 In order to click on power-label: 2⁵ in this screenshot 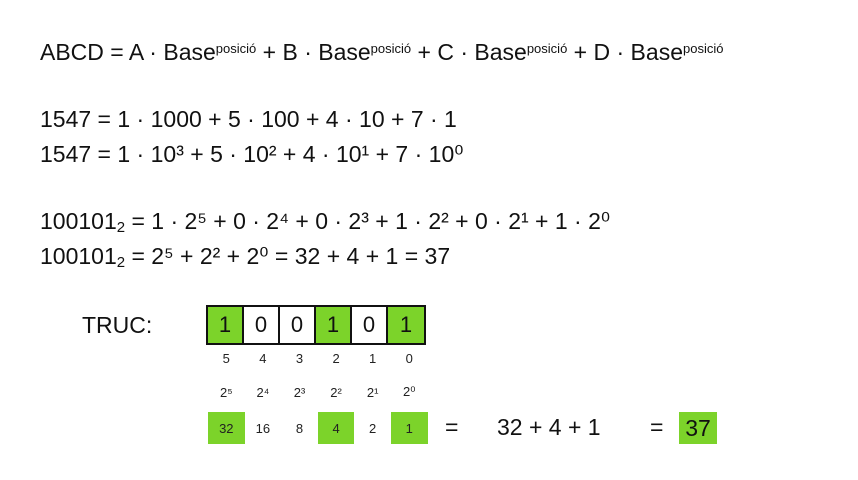, I will do `click(226, 392)`.